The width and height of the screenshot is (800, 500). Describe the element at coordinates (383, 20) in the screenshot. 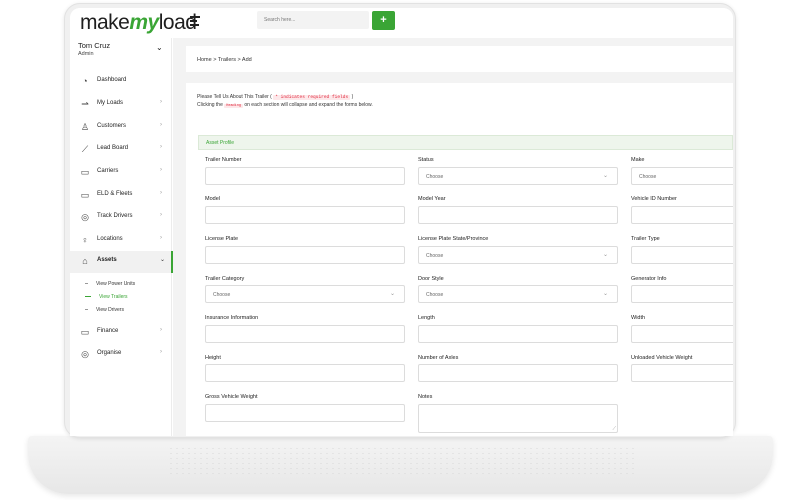

I see `add-button: +` at that location.